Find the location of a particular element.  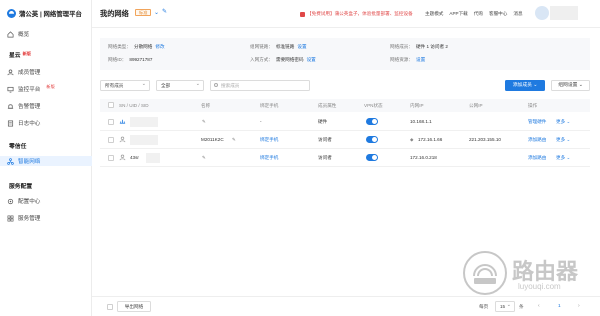

sidebar-item-smart-network: 智能网络 is located at coordinates (46, 161).